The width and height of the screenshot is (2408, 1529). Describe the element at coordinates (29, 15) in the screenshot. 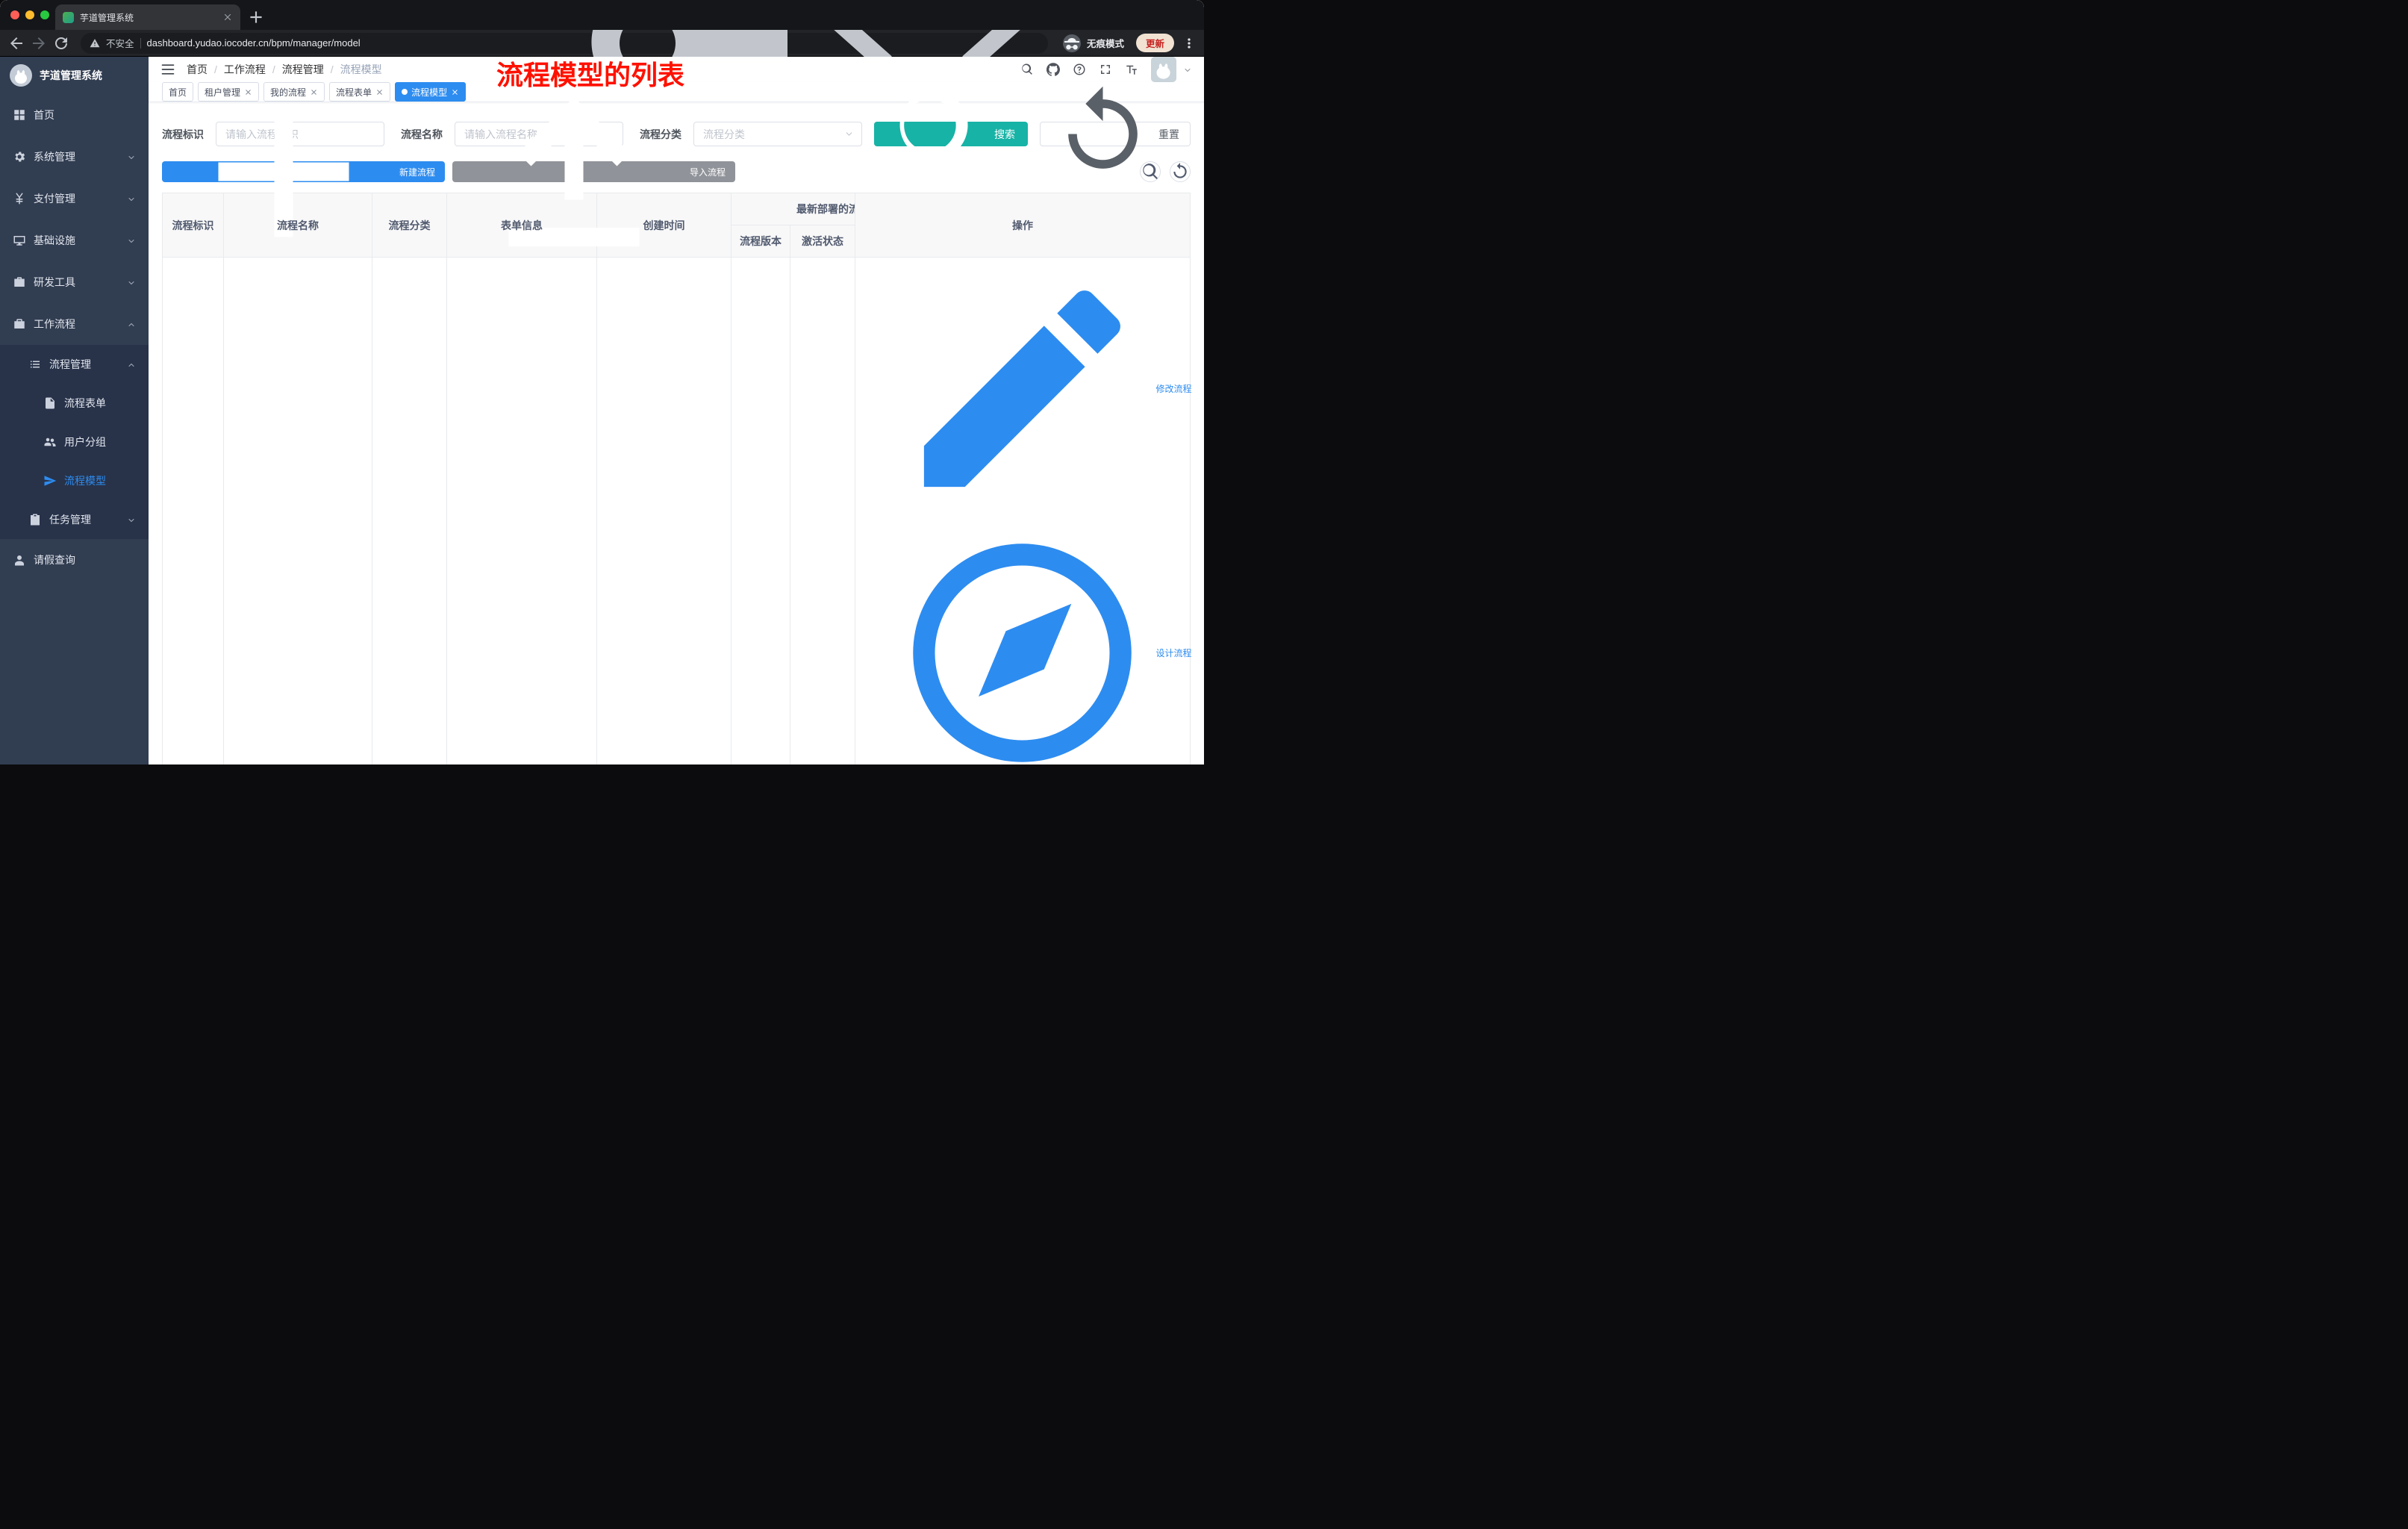

I see `window-minimize-button` at that location.